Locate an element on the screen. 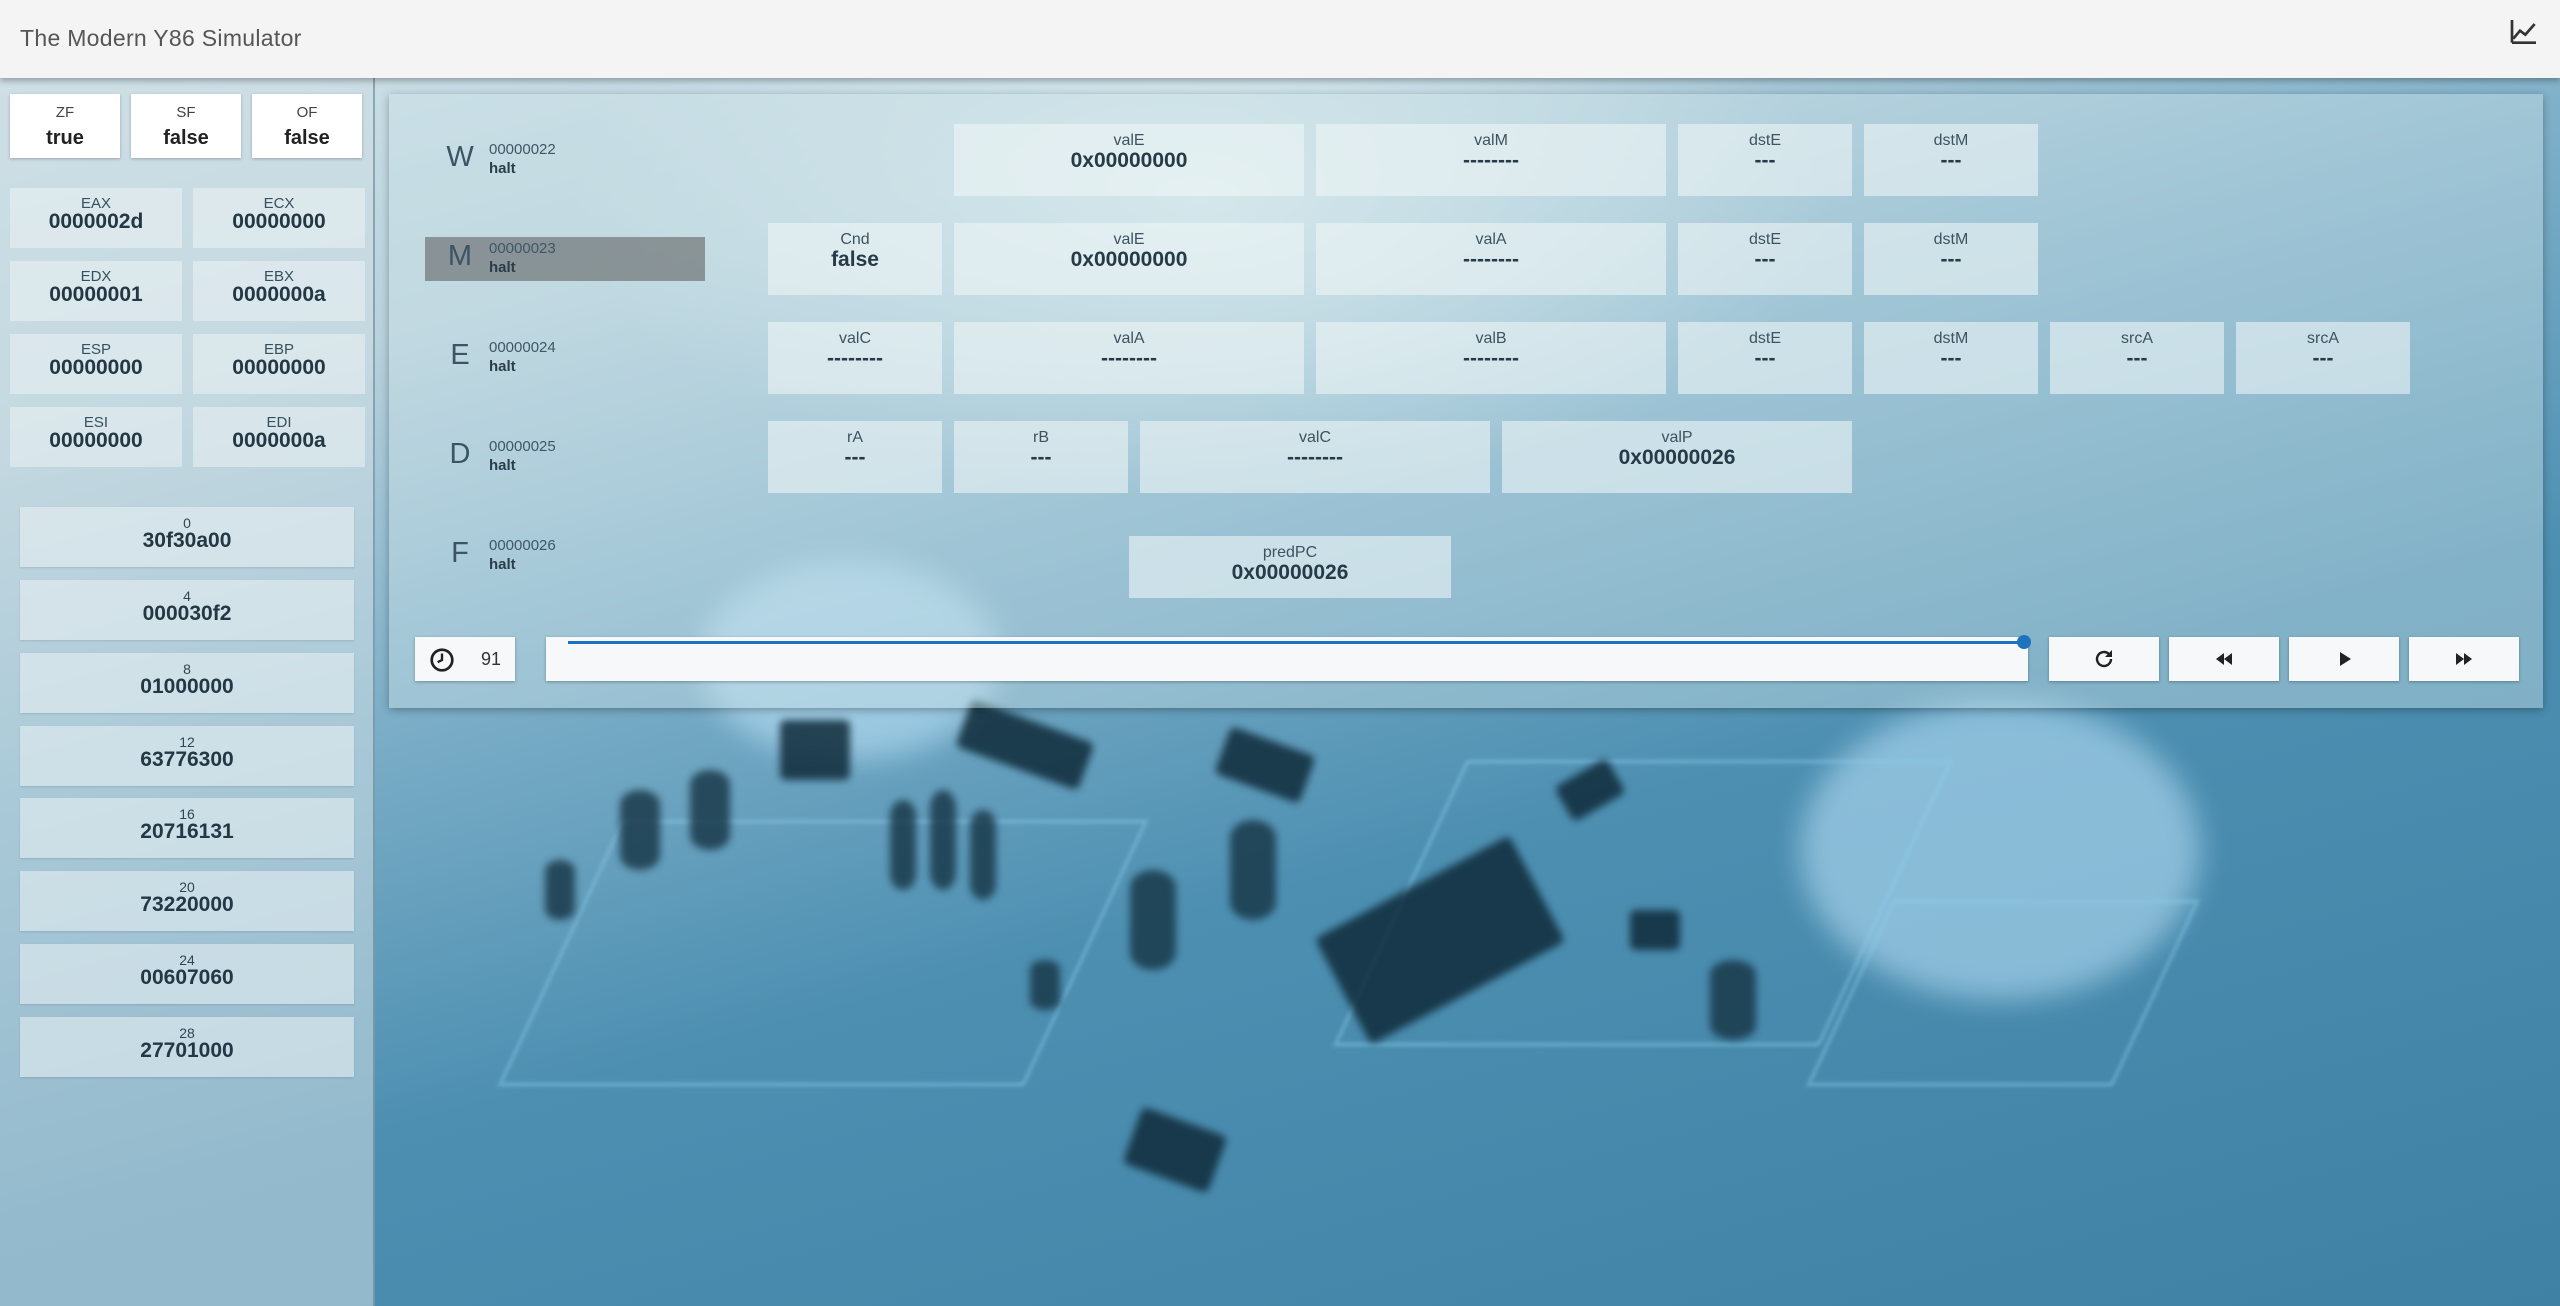 This screenshot has width=2560, height=1306. stage-w-letter: W is located at coordinates (460, 157).